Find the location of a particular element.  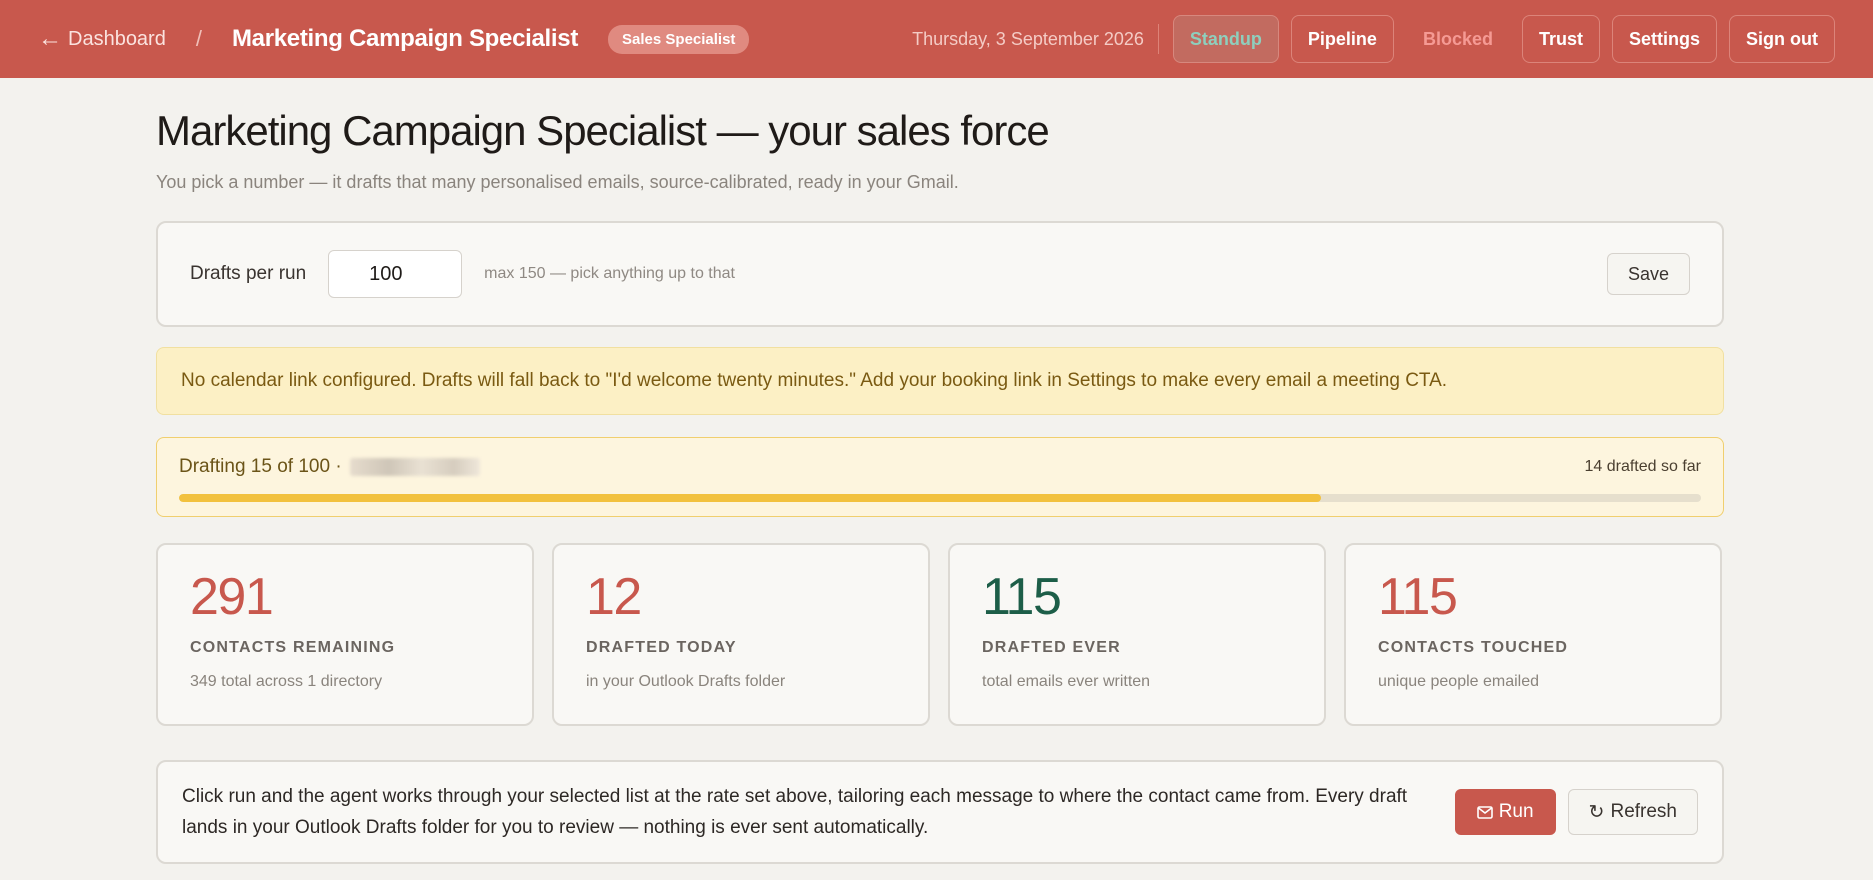

back-to-dashboard-link: ← Dashboard is located at coordinates (102, 39).